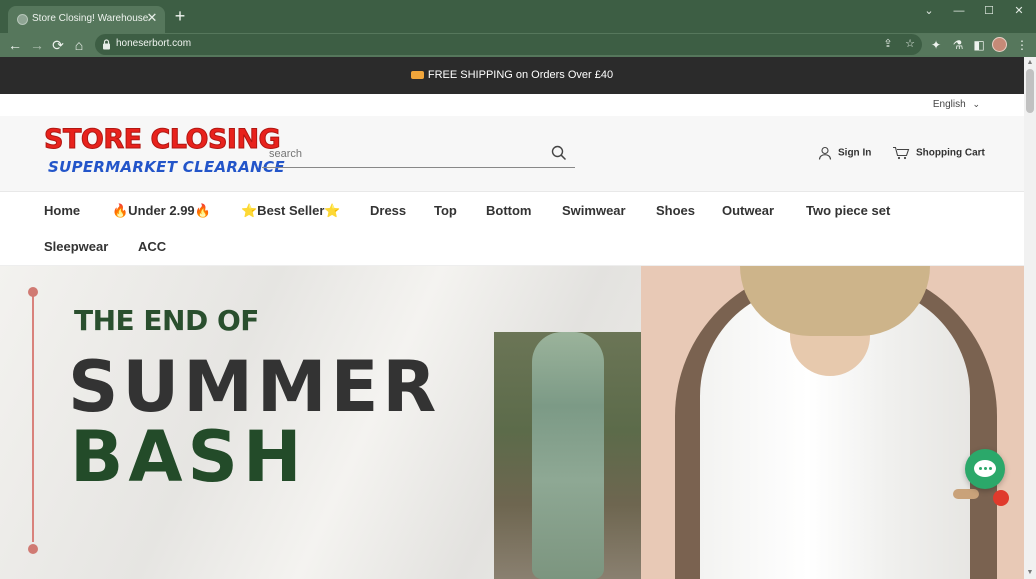 The image size is (1036, 579). Describe the element at coordinates (1001, 498) in the screenshot. I see `location-pin-icon` at that location.